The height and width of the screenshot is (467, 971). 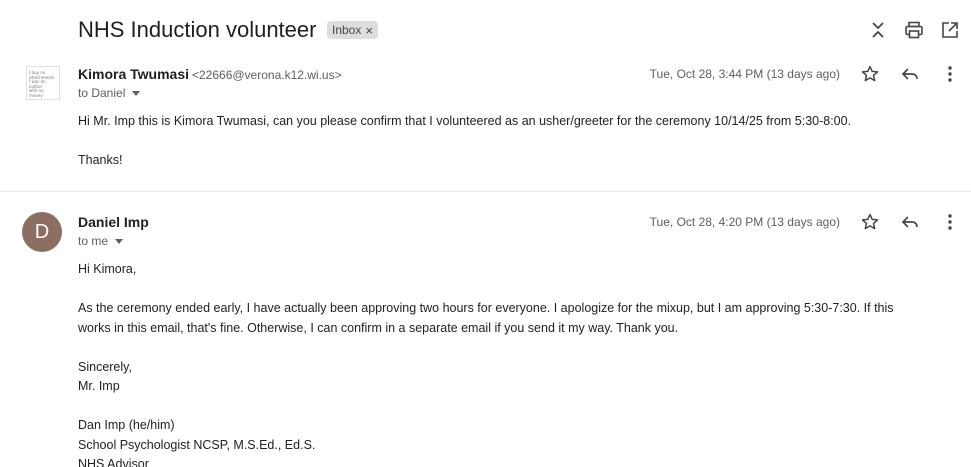 What do you see at coordinates (950, 30) in the screenshot?
I see `open-in-new-window-icon` at bounding box center [950, 30].